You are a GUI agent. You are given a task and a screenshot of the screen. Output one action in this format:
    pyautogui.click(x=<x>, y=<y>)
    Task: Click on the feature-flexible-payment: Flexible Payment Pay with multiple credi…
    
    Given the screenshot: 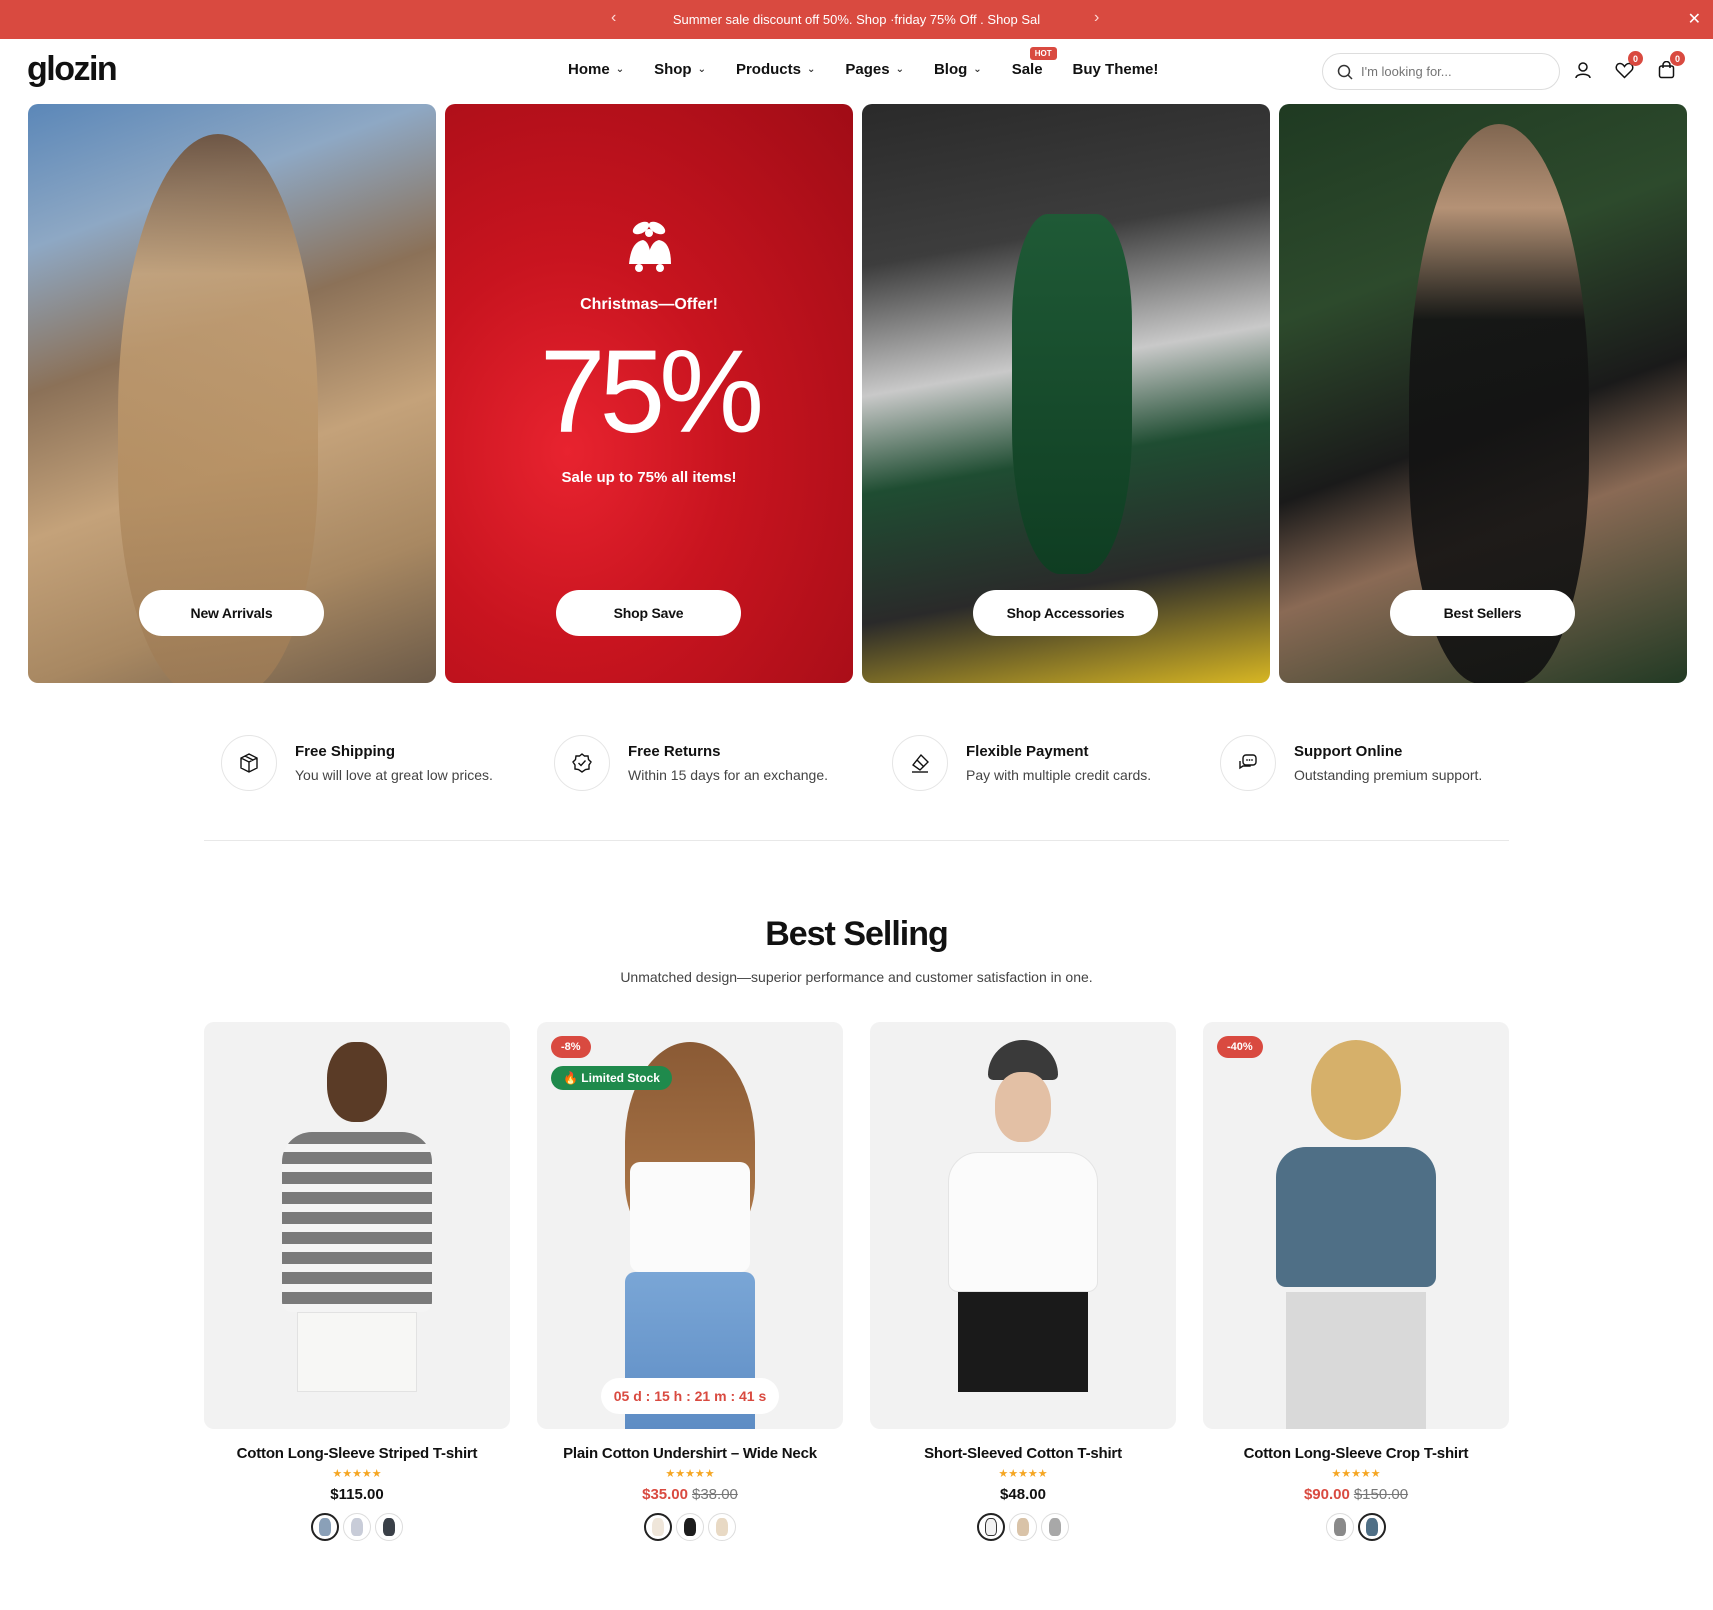 What is the action you would take?
    pyautogui.click(x=1021, y=763)
    